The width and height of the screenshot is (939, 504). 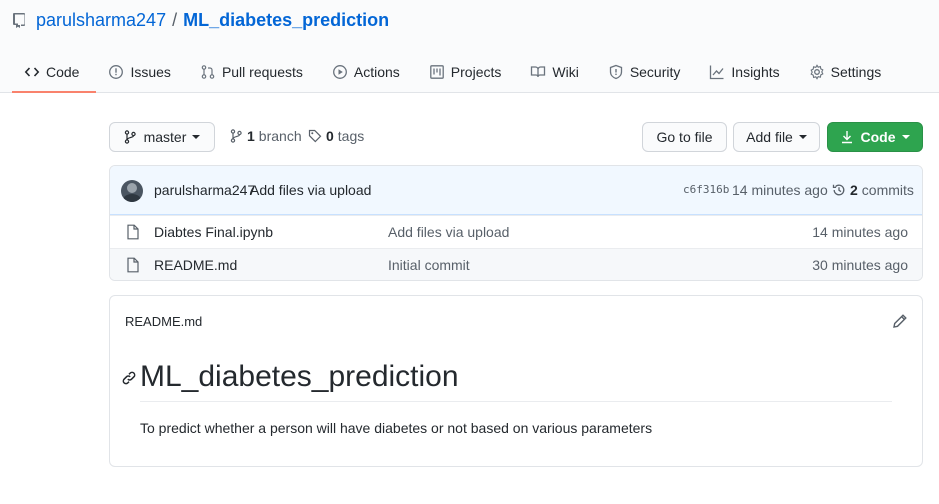 I want to click on commit-sha-link: c6f316b, so click(x=706, y=189).